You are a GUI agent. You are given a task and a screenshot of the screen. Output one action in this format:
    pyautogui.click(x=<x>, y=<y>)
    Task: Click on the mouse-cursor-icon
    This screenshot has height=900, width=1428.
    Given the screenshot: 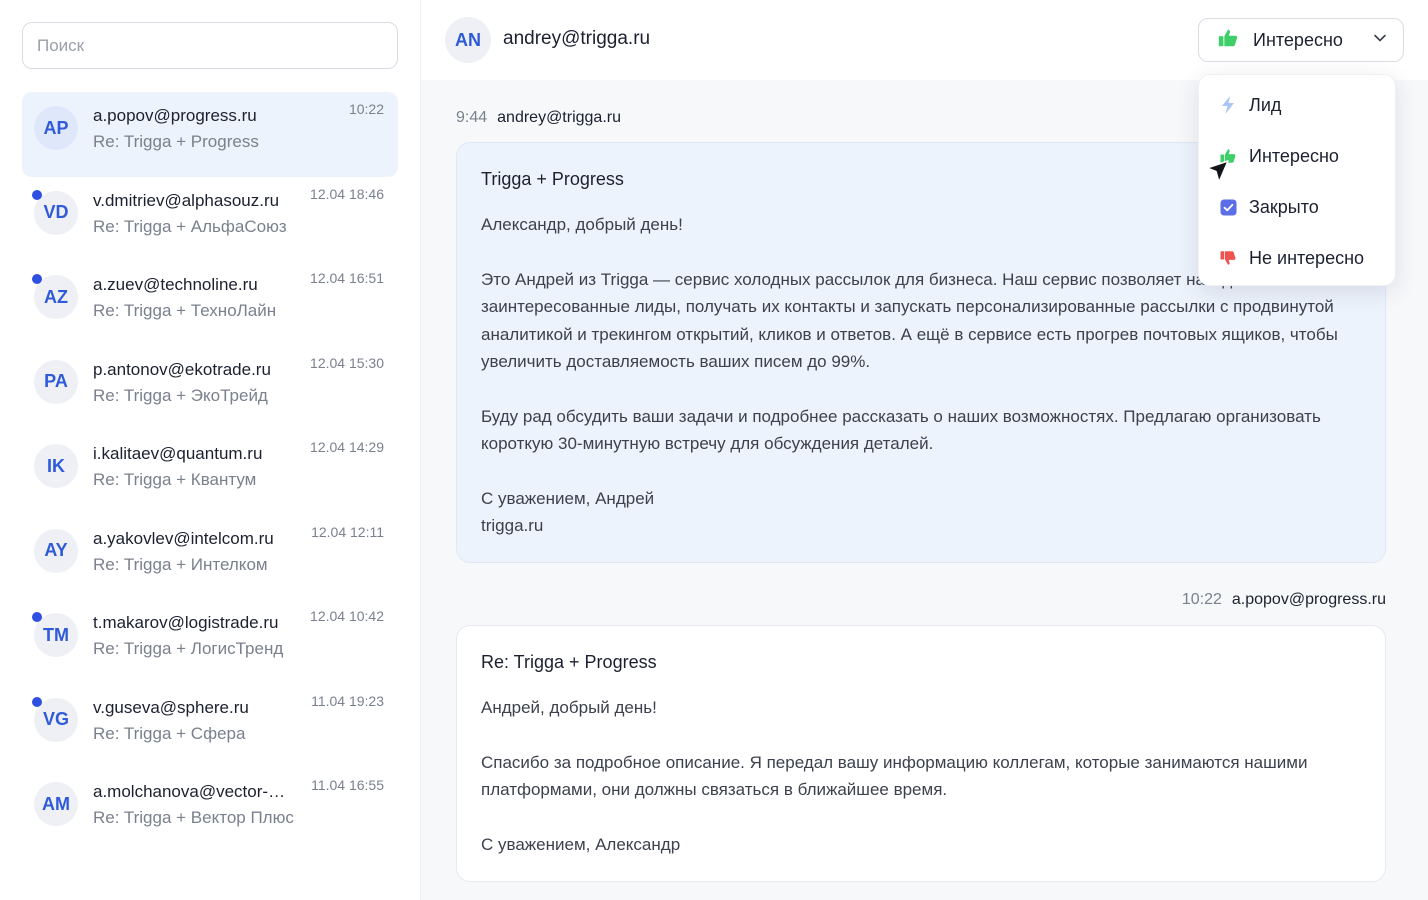 What is the action you would take?
    pyautogui.click(x=1218, y=172)
    